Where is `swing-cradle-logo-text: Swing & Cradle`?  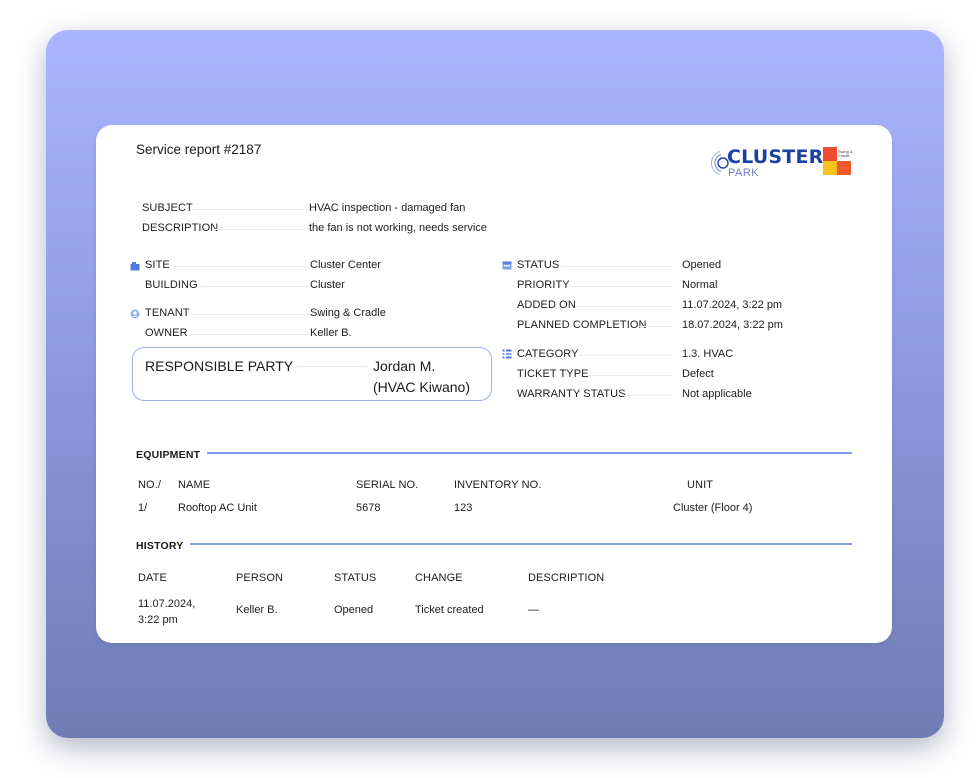 swing-cradle-logo-text: Swing & Cradle is located at coordinates (845, 154).